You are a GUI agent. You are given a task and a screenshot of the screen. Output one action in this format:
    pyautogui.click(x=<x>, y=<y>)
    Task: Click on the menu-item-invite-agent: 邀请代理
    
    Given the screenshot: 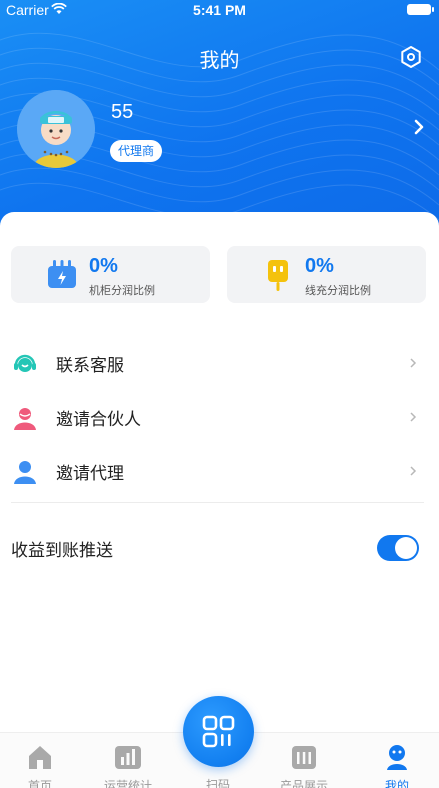 What is the action you would take?
    pyautogui.click(x=219, y=471)
    